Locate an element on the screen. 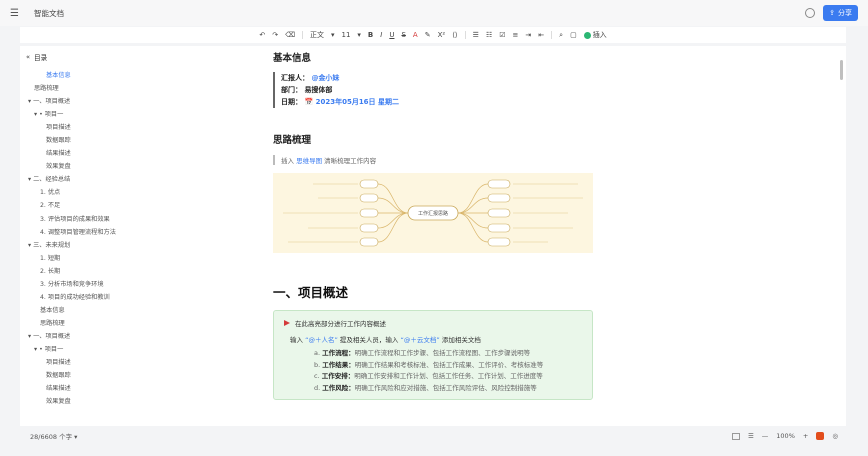 The height and width of the screenshot is (456, 868). format-painter-icon: ⌫ is located at coordinates (290, 35).